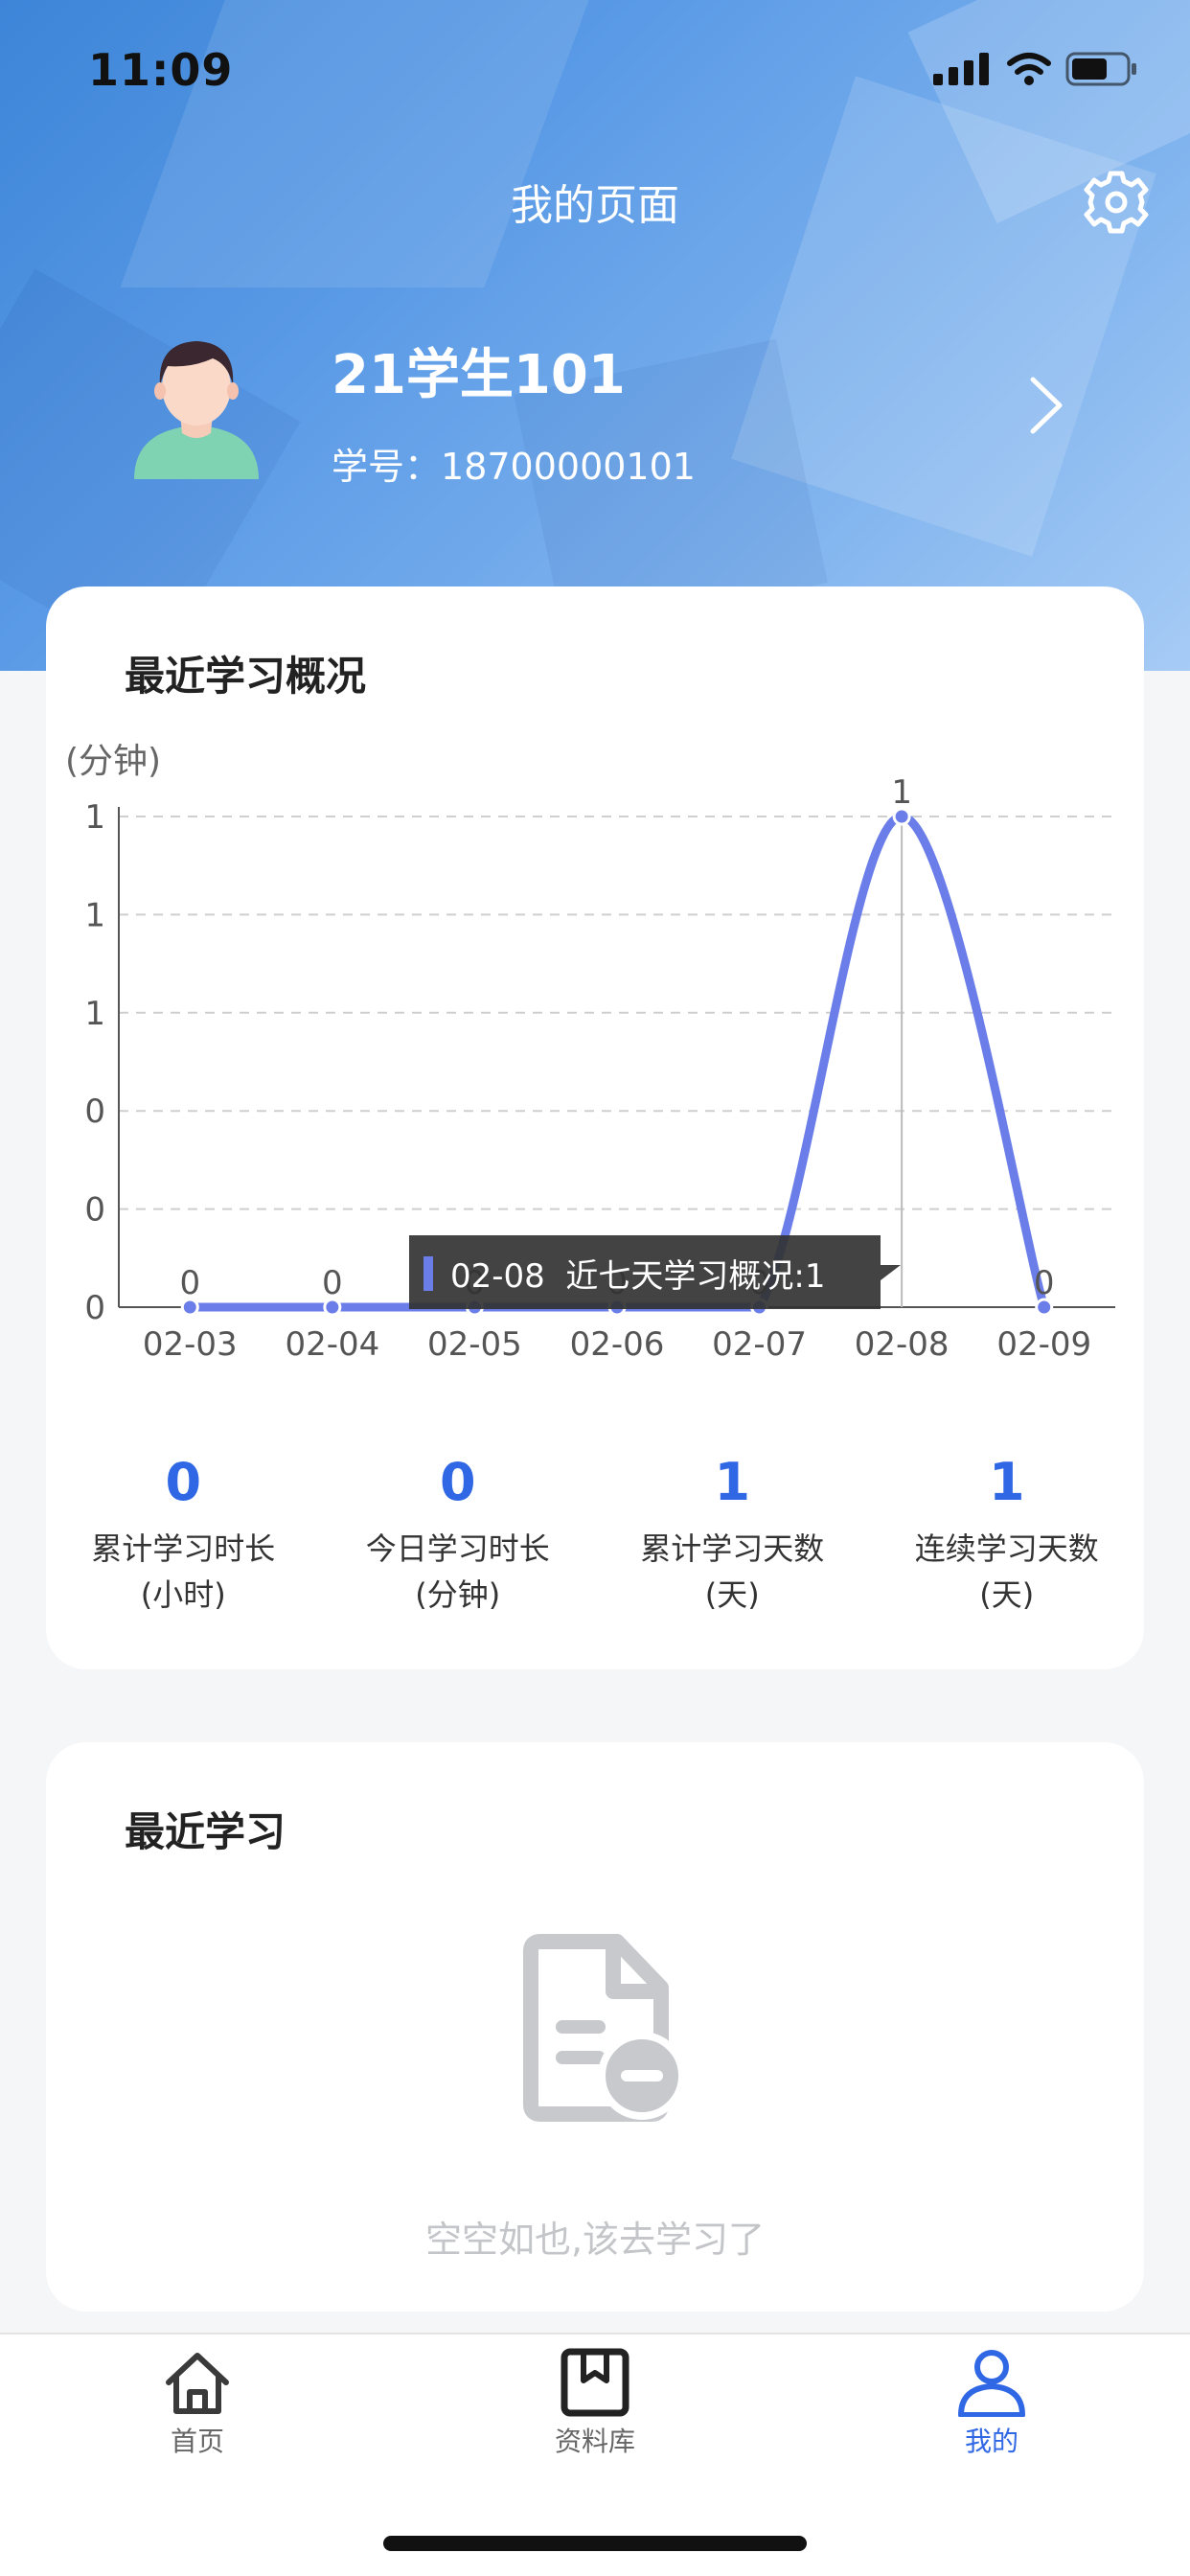 This screenshot has width=1190, height=2576. I want to click on tab-home-label: 首页, so click(197, 2441).